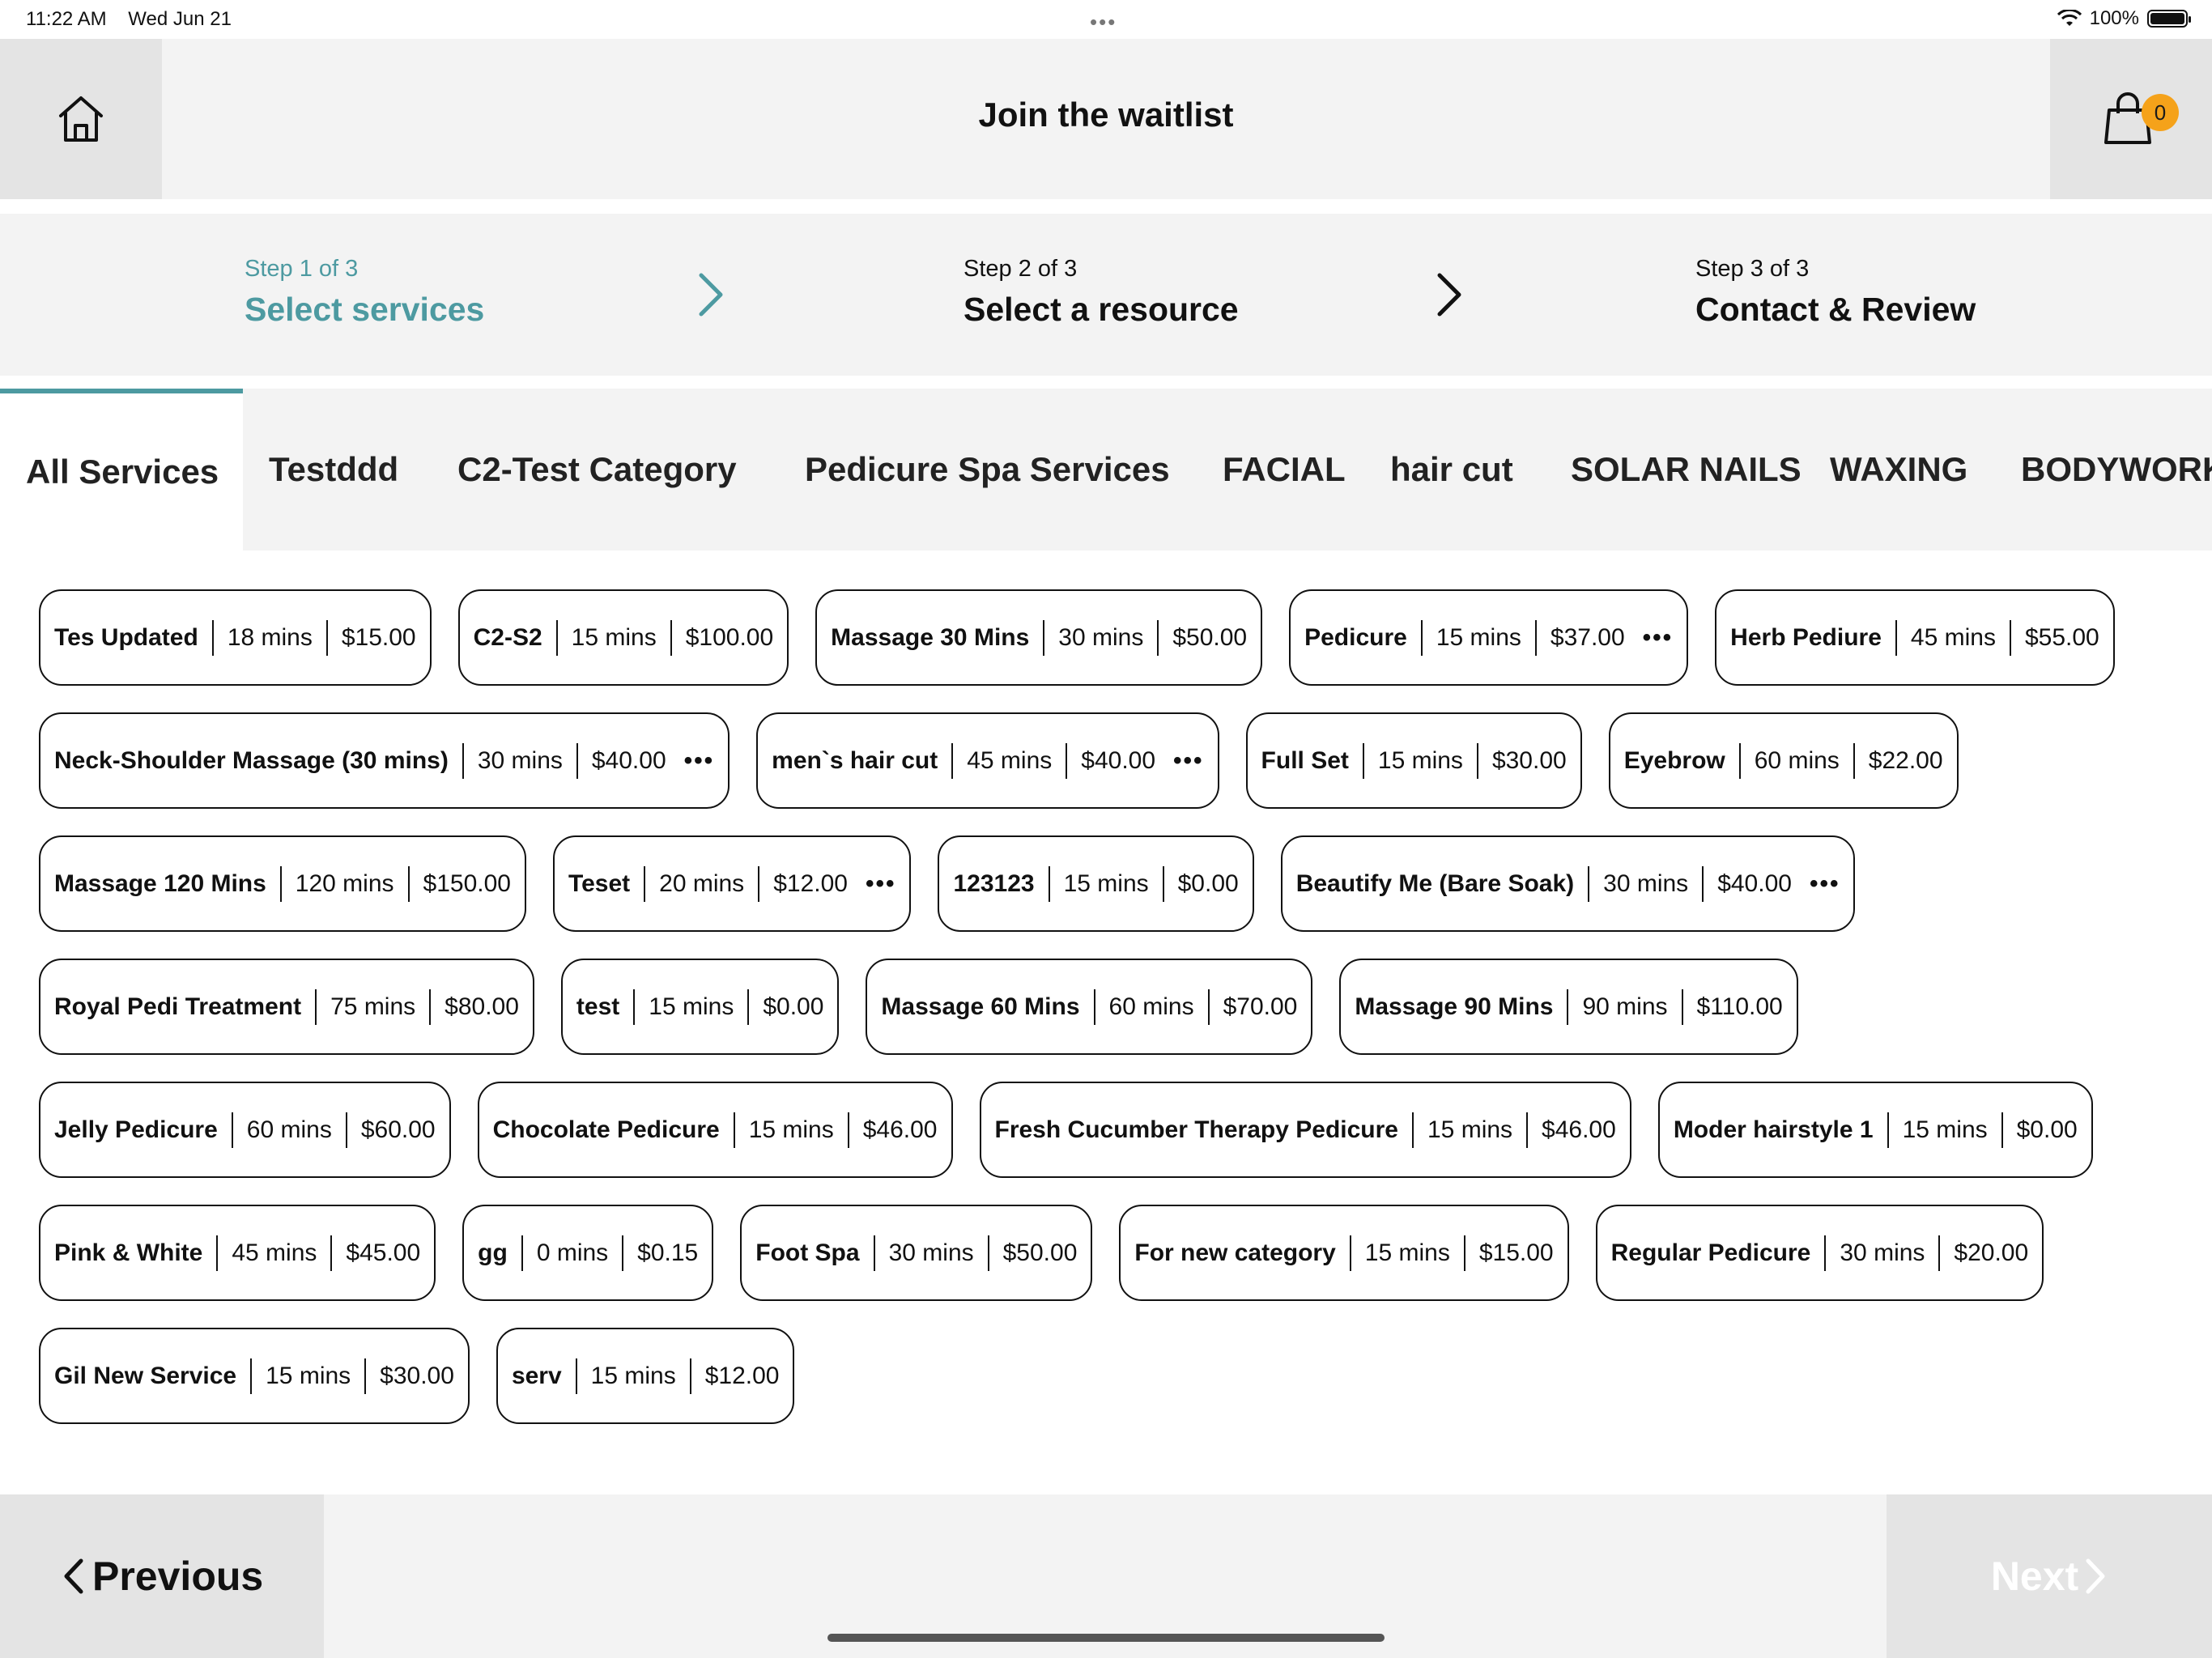 The width and height of the screenshot is (2212, 1658). What do you see at coordinates (645, 1376) in the screenshot?
I see `service-chip: serv 15 mins $12.00` at bounding box center [645, 1376].